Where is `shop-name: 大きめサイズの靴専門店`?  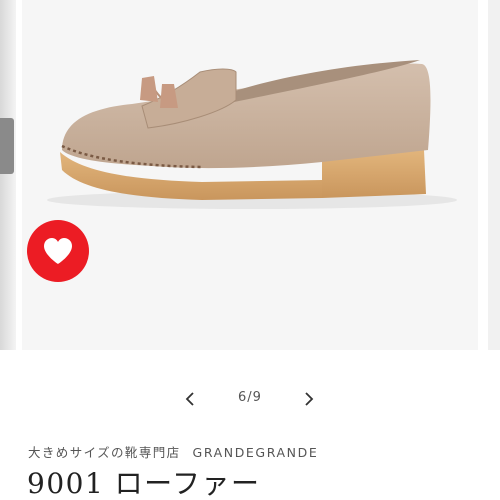
shop-name: 大きめサイズの靴専門店 is located at coordinates (104, 452).